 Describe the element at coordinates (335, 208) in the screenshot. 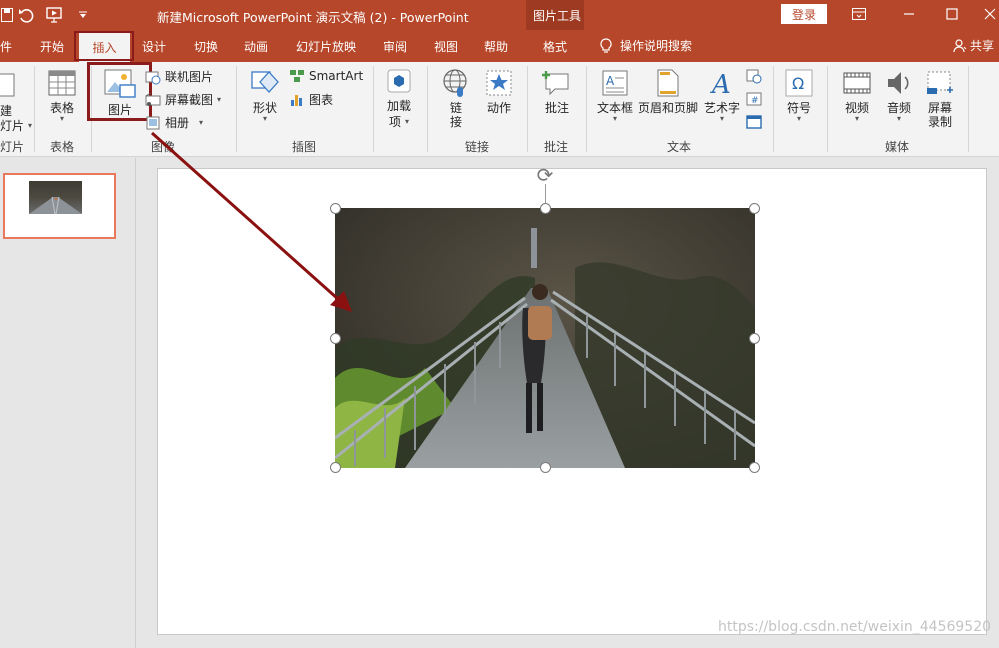

I see `resize-handle-top-left` at that location.